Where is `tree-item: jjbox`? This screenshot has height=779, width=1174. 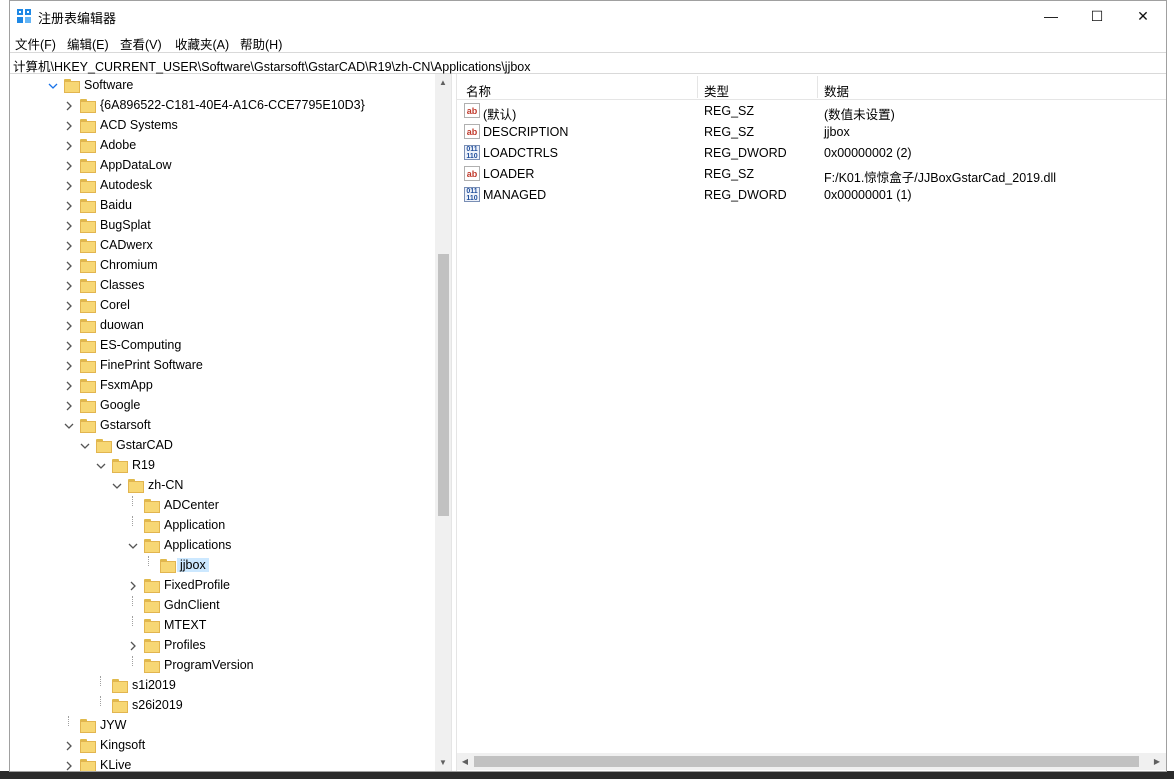
tree-item: jjbox is located at coordinates (220, 566).